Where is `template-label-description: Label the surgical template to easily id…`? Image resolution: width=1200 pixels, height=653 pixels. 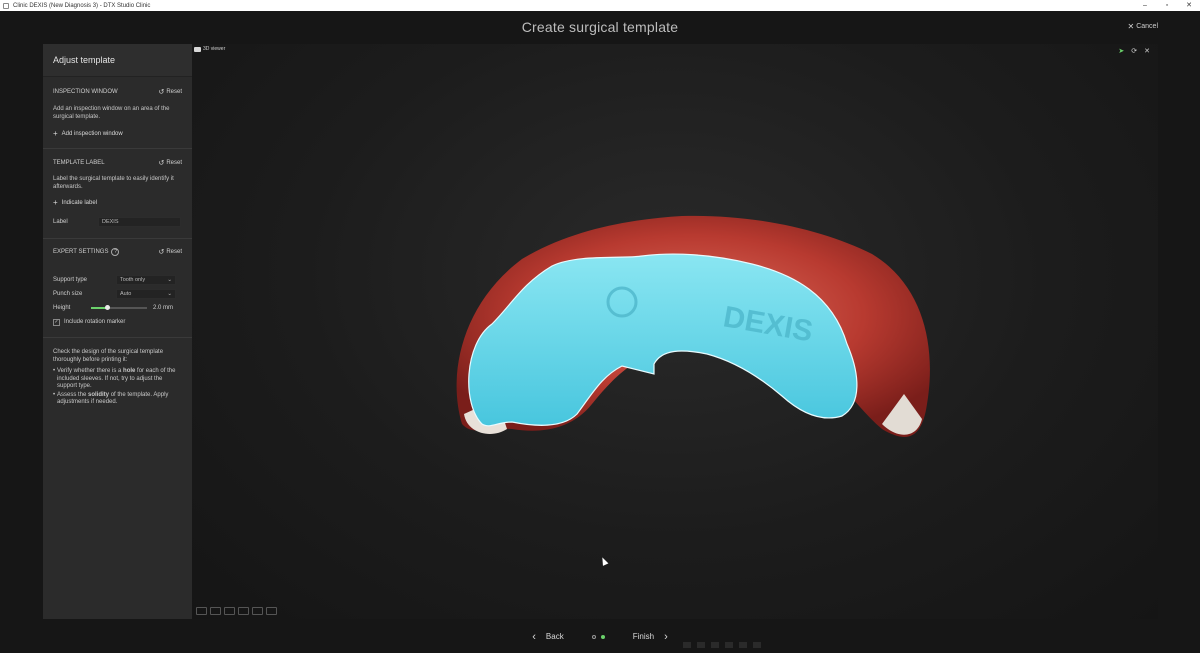 template-label-description: Label the surgical template to easily id… is located at coordinates (113, 183).